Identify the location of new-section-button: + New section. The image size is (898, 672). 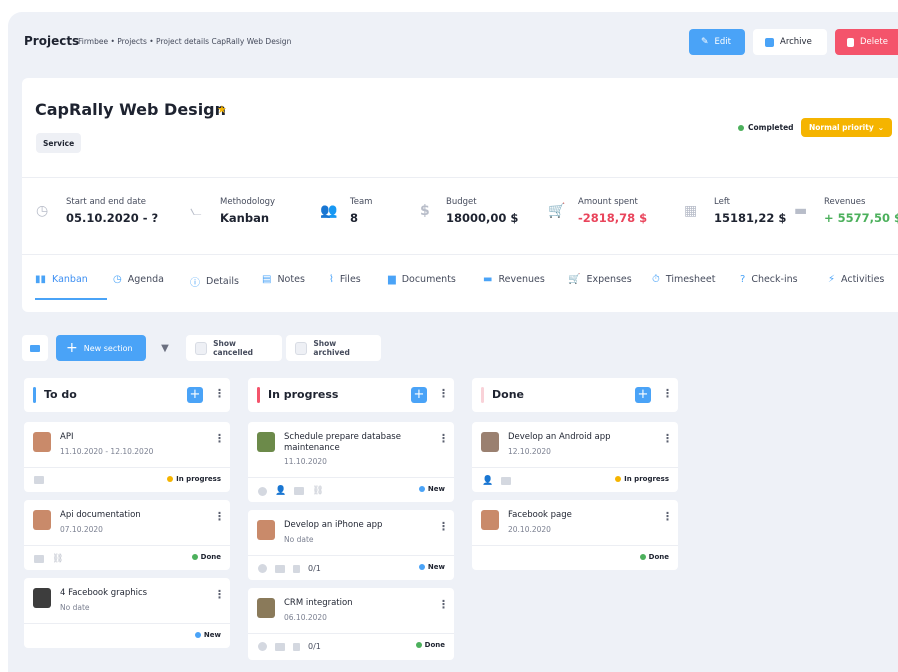
(101, 348).